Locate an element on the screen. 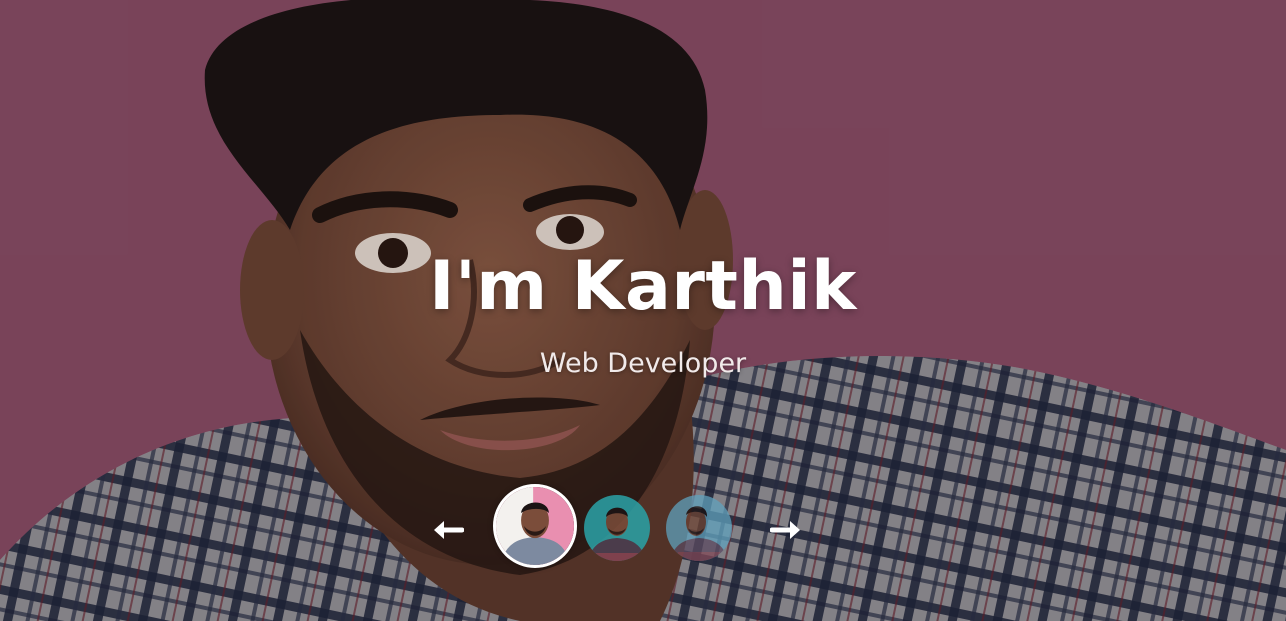  arrow-left-icon is located at coordinates (448, 530).